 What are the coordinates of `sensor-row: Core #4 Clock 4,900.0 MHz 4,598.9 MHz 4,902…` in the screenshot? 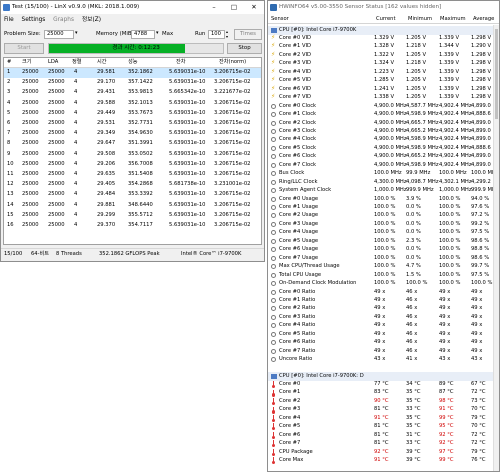 It's located at (380, 140).